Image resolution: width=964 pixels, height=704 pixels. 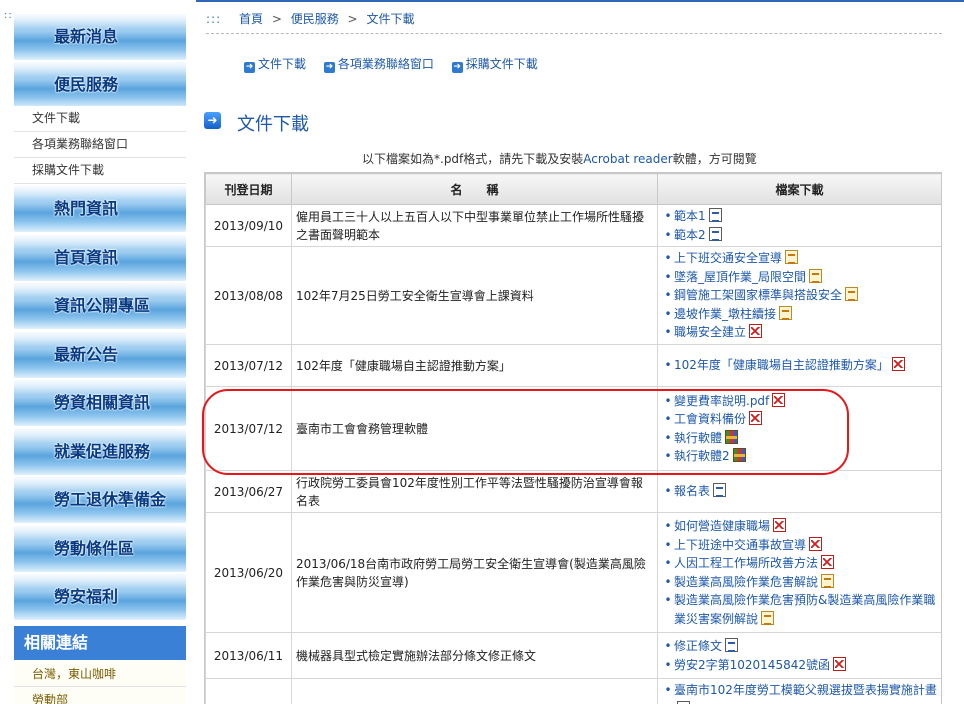 What do you see at coordinates (799, 258) in the screenshot?
I see `file-link: • 上下班交通安全宣導` at bounding box center [799, 258].